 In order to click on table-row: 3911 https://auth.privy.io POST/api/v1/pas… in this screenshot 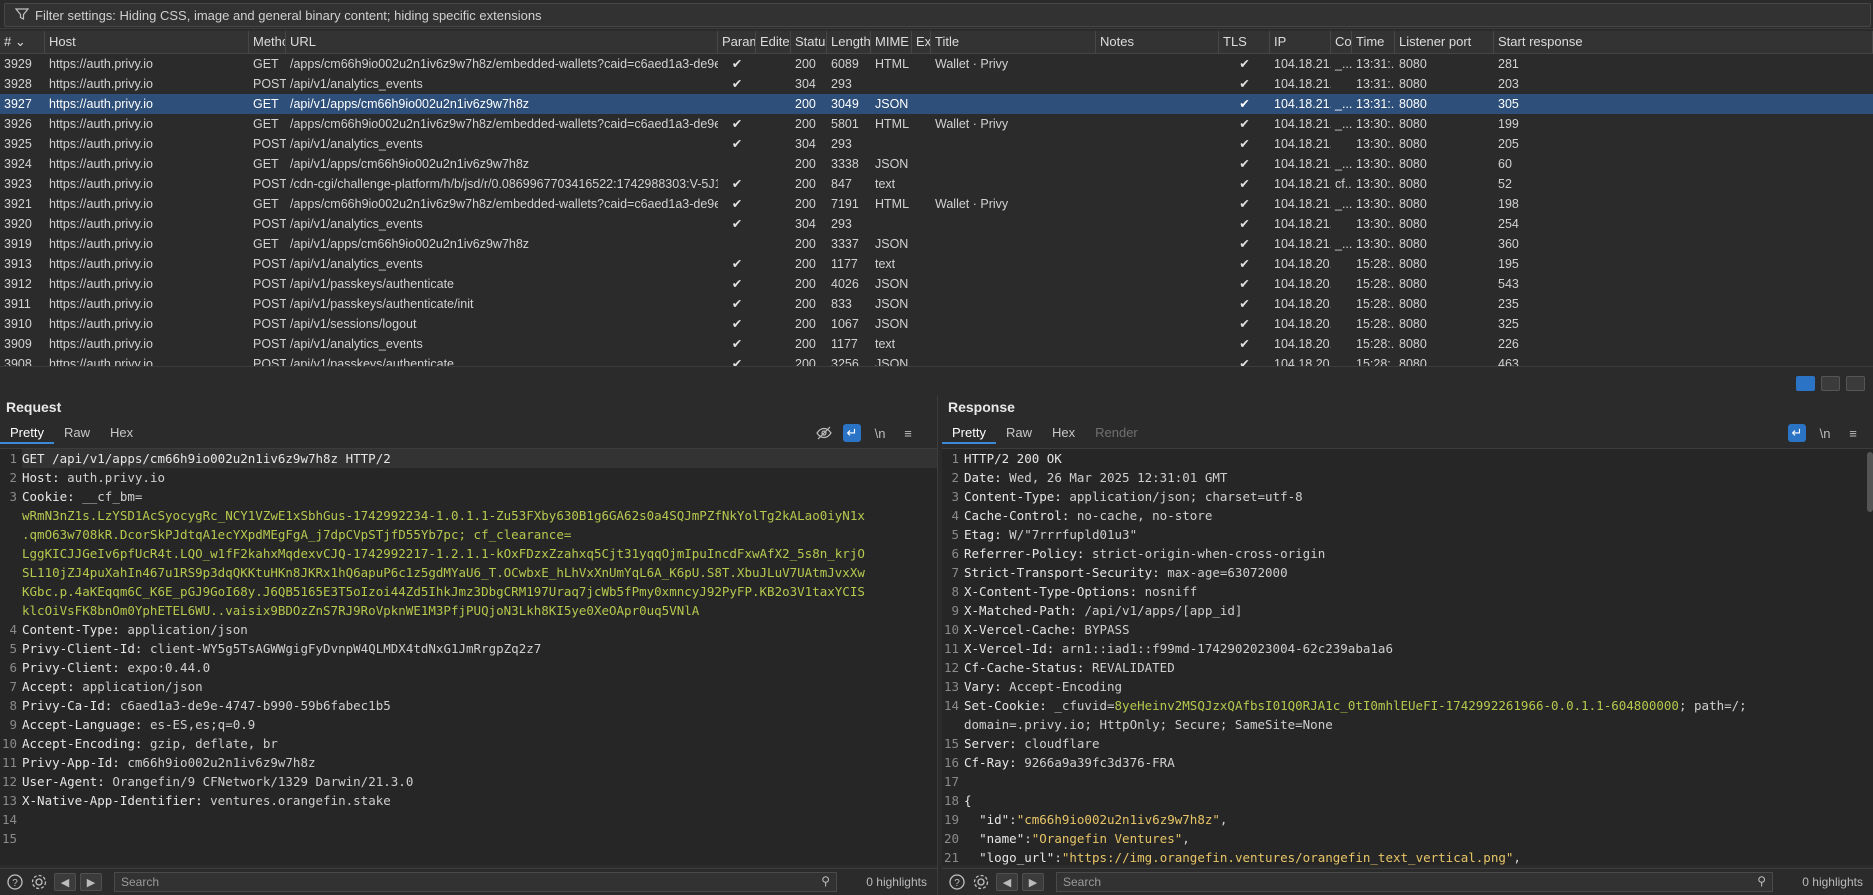, I will do `click(936, 304)`.